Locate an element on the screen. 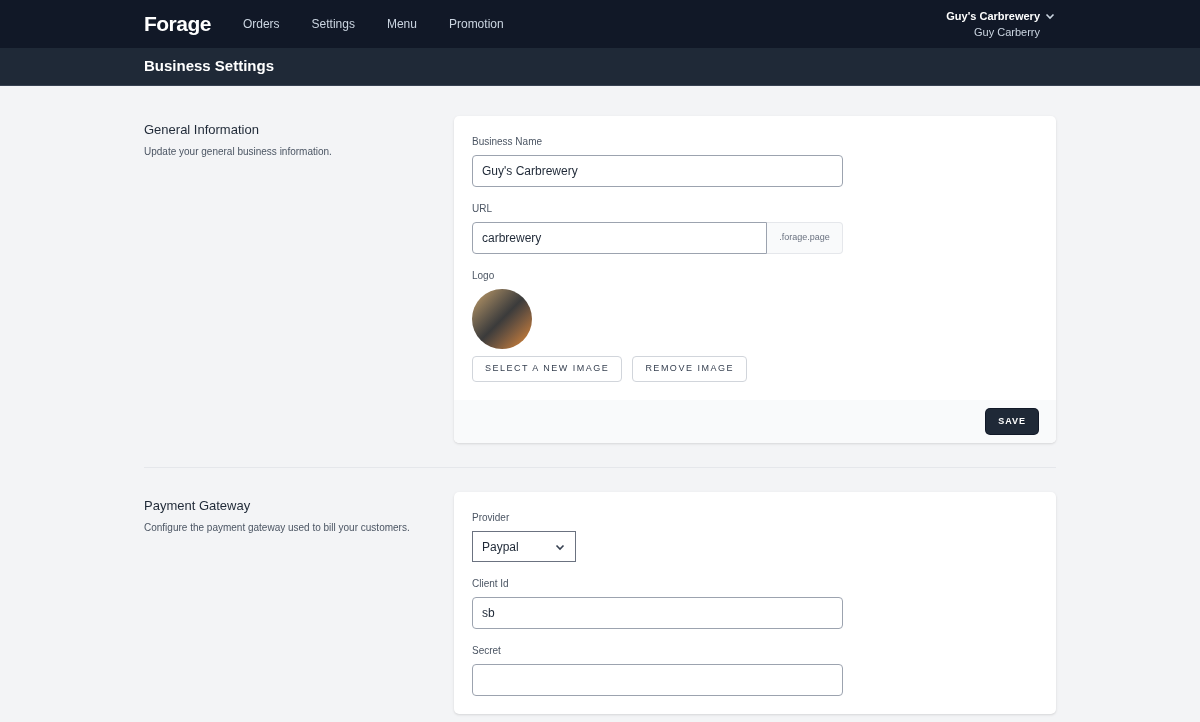 The height and width of the screenshot is (722, 1200). image-button: REMOVE IMAGE is located at coordinates (689, 369).